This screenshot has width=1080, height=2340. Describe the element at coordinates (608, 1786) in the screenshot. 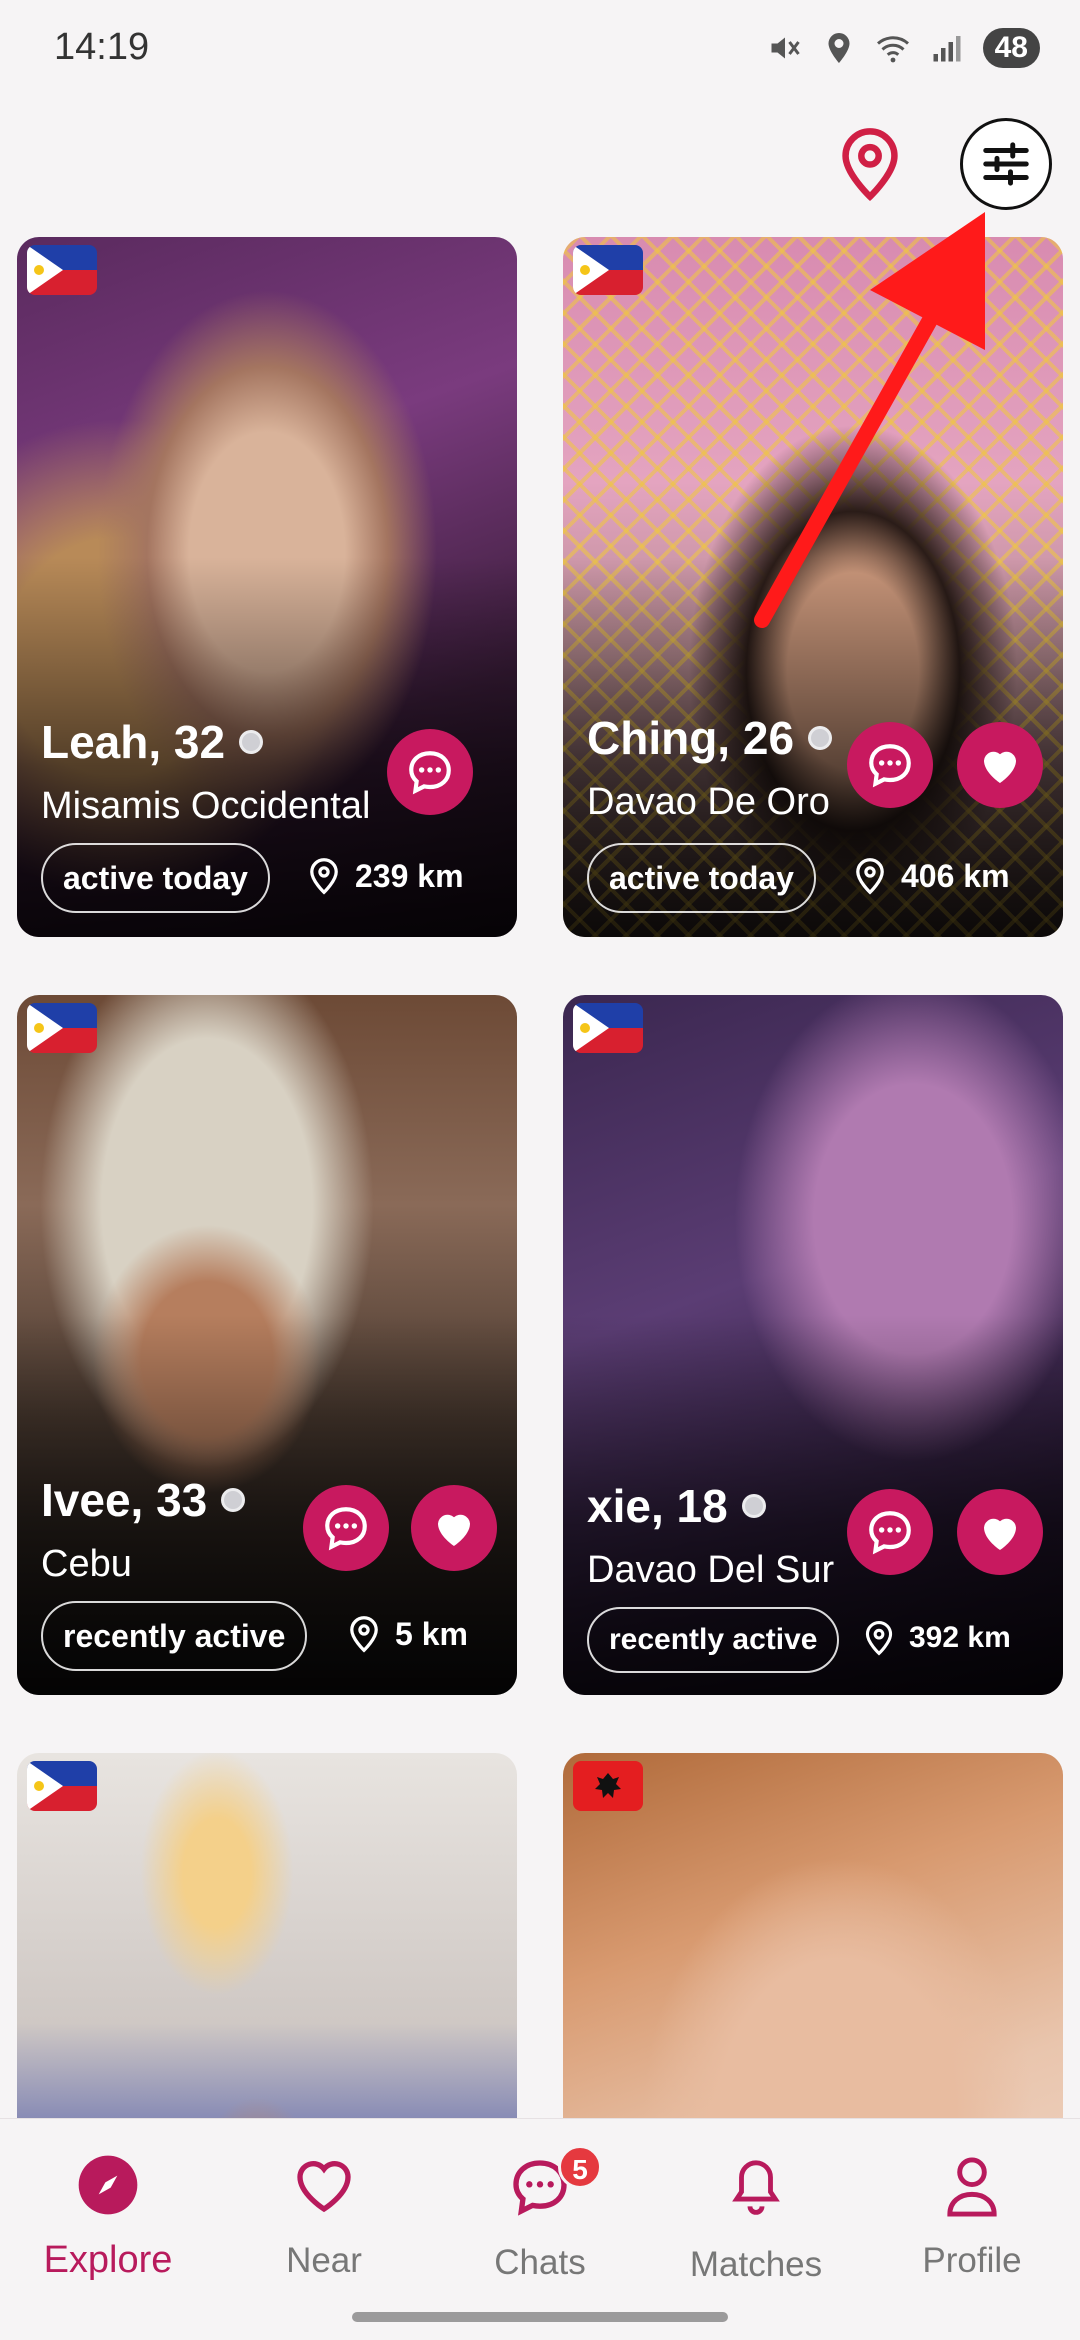

I see `albania-flag-icon` at that location.